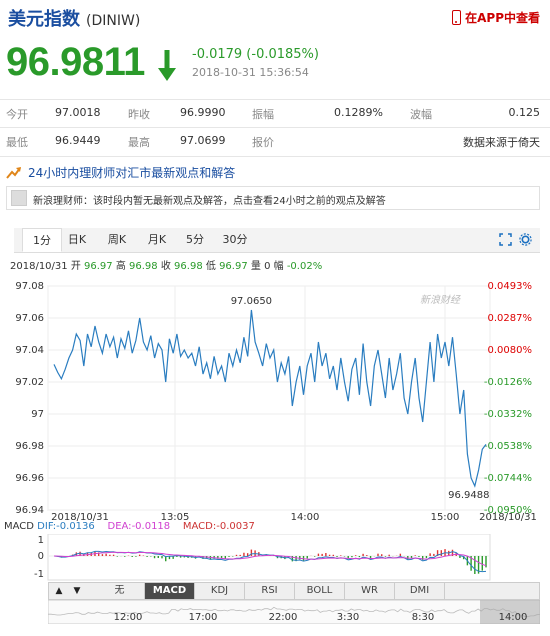 The image size is (550, 636). I want to click on index-code: (DINIW), so click(113, 21).